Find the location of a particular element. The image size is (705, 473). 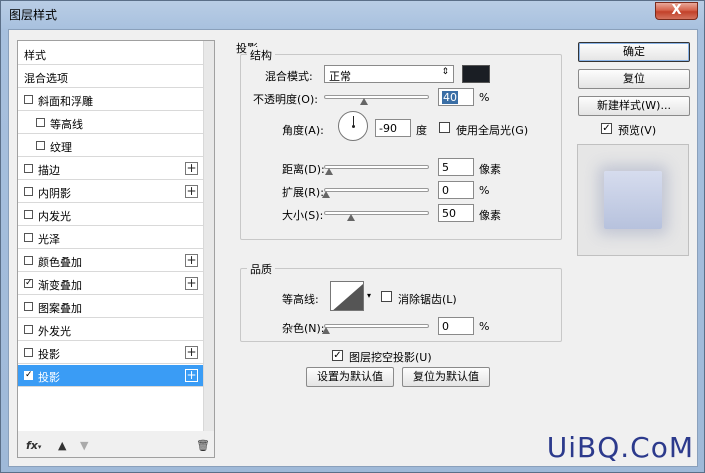

knockout-checkbox: ✓ is located at coordinates (337, 355).